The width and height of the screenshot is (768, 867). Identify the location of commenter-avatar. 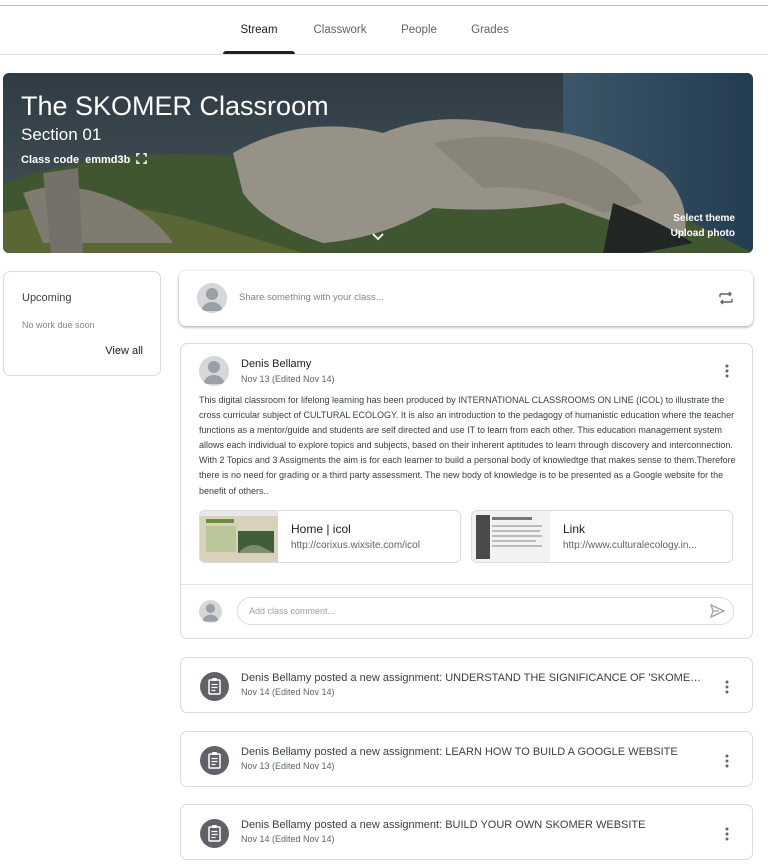
(210, 611).